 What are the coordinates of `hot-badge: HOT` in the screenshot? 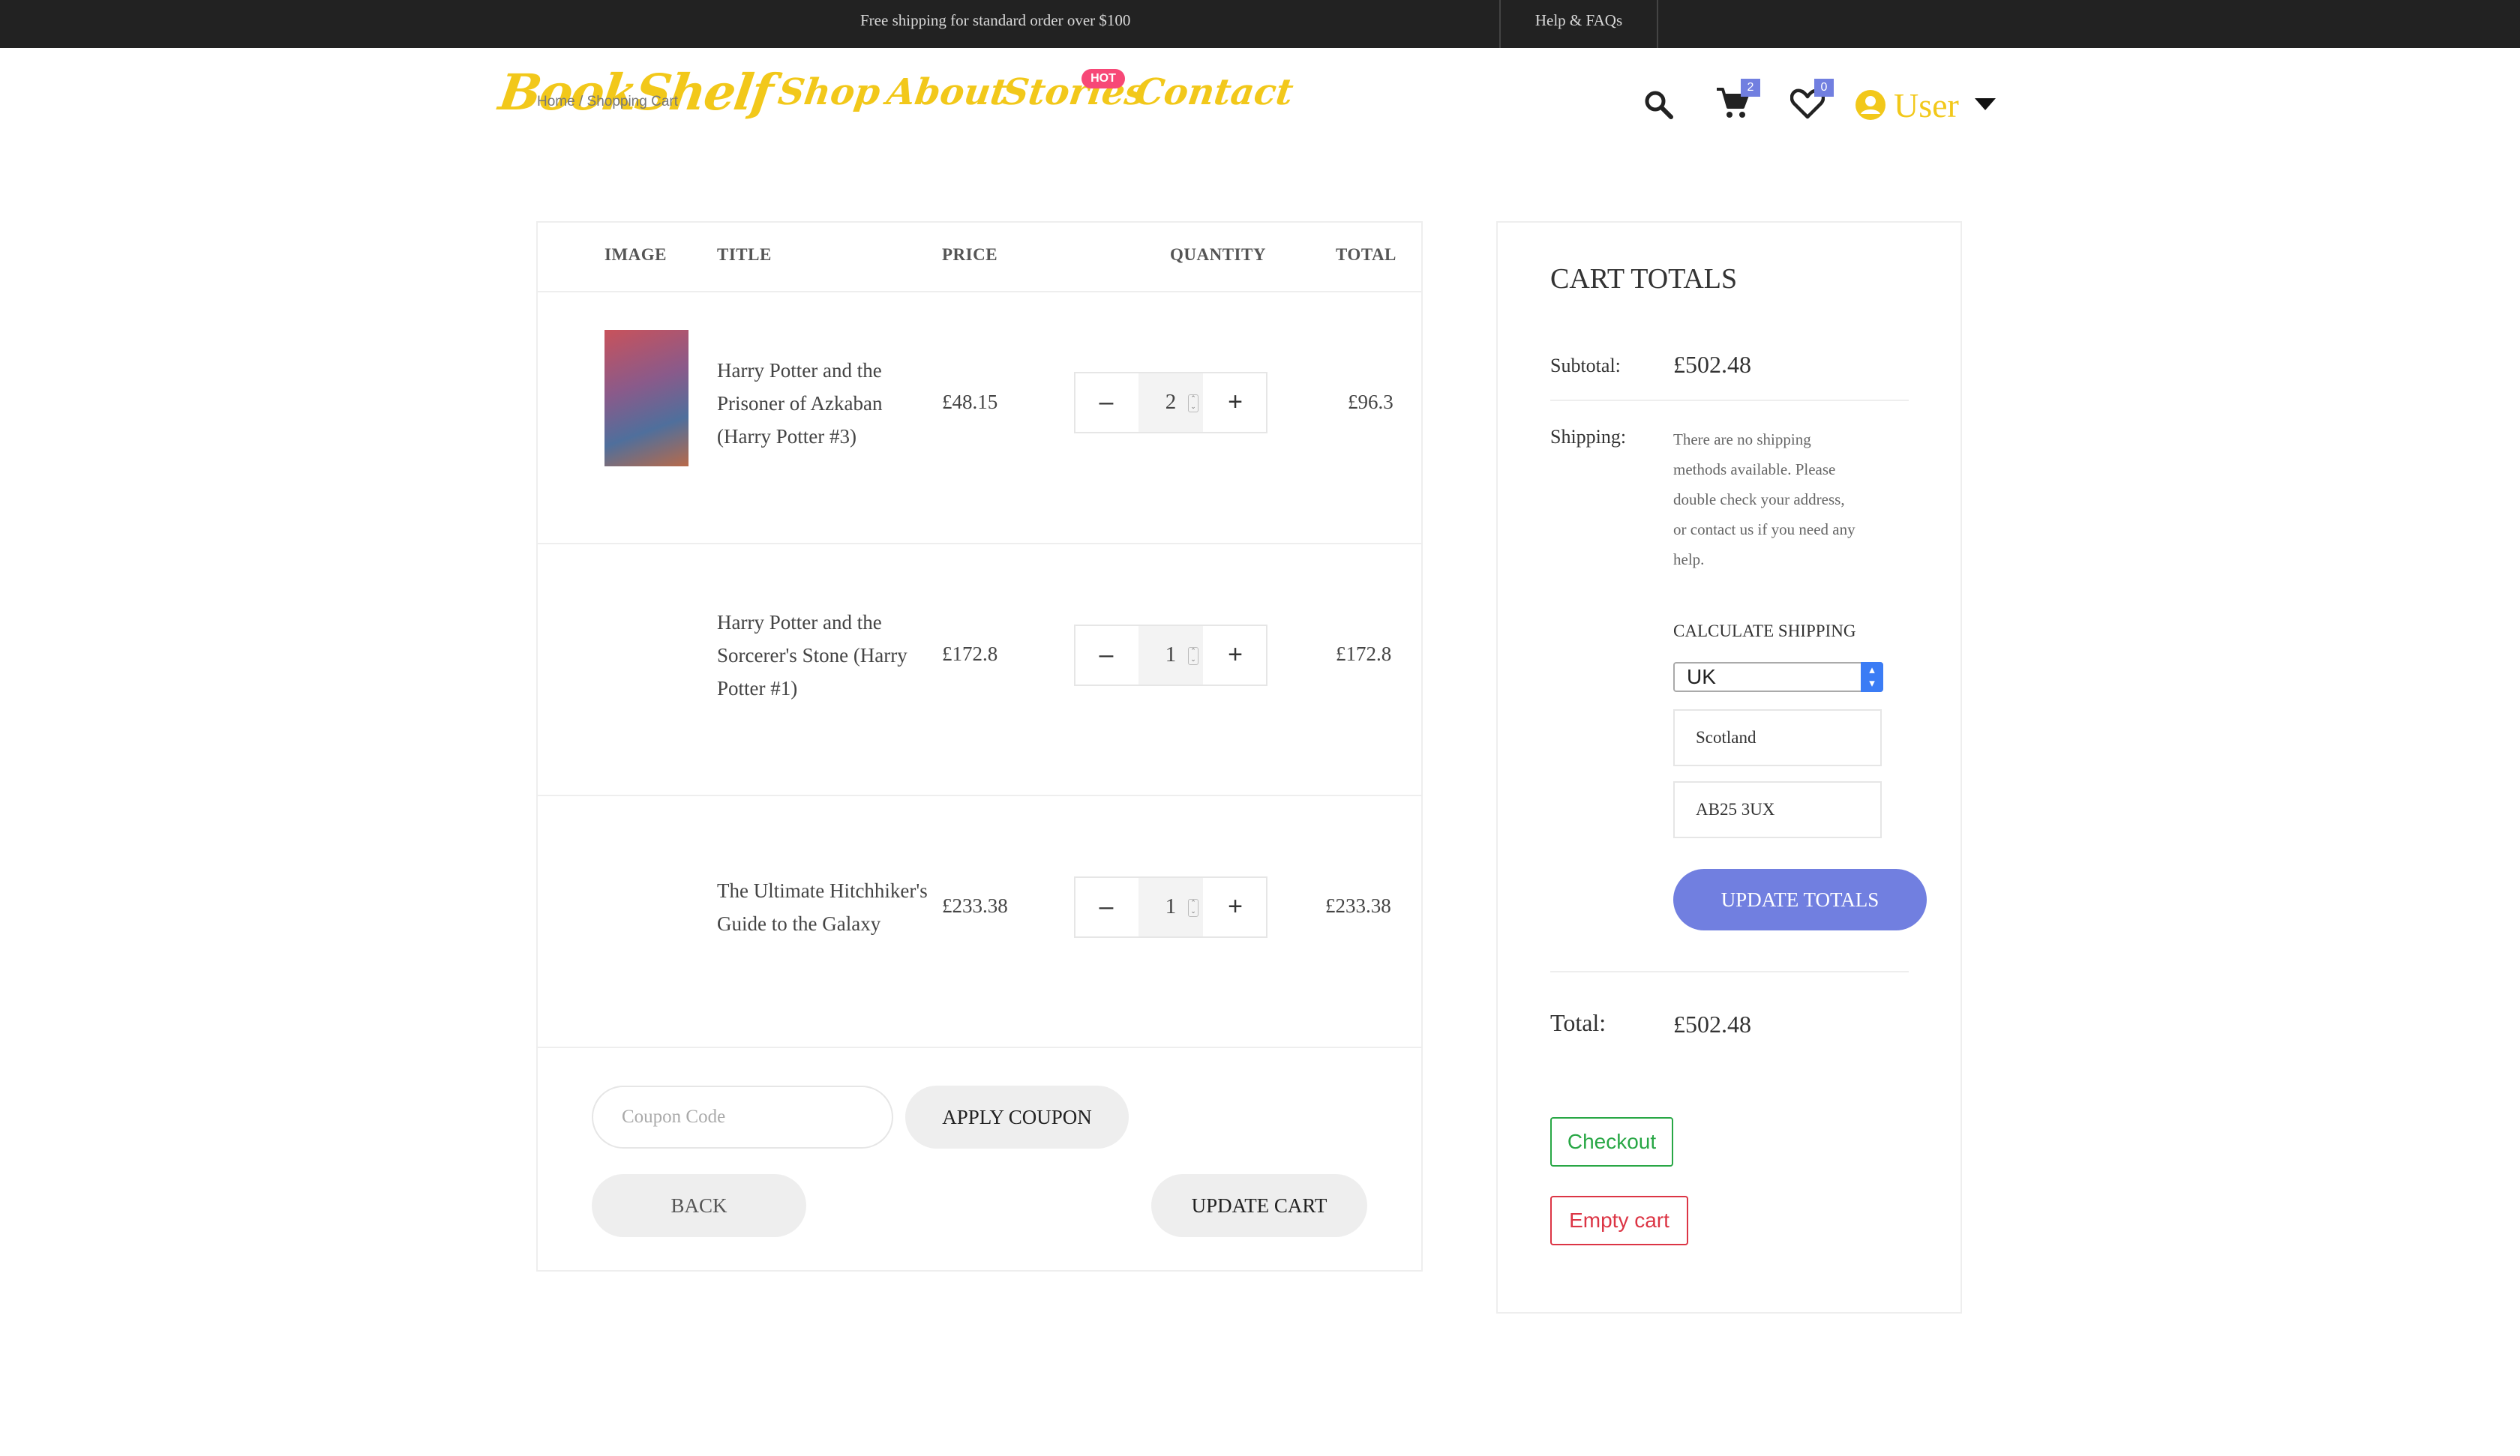 It's located at (1103, 78).